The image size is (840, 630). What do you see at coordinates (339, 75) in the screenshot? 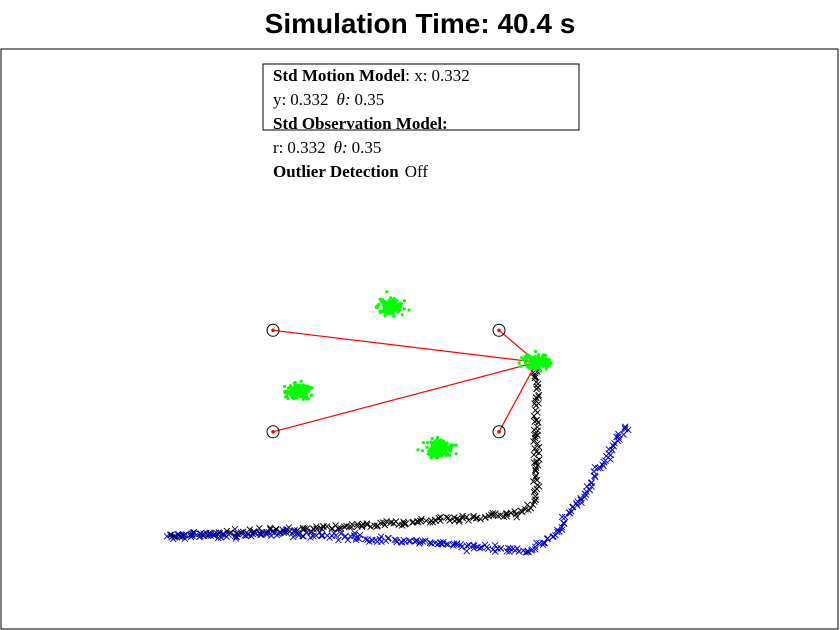
I see `motion-label: Std Motion Model` at bounding box center [339, 75].